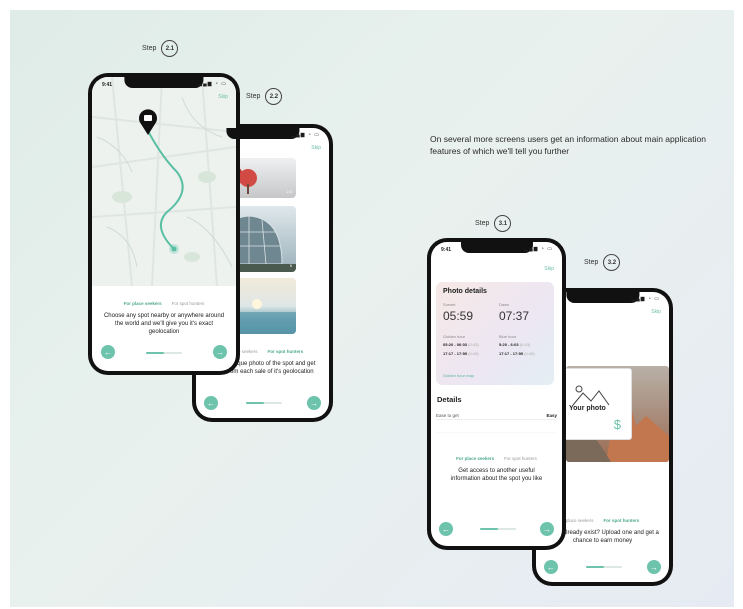 This screenshot has height=609, width=743. I want to click on dollar-icon: $, so click(617, 424).